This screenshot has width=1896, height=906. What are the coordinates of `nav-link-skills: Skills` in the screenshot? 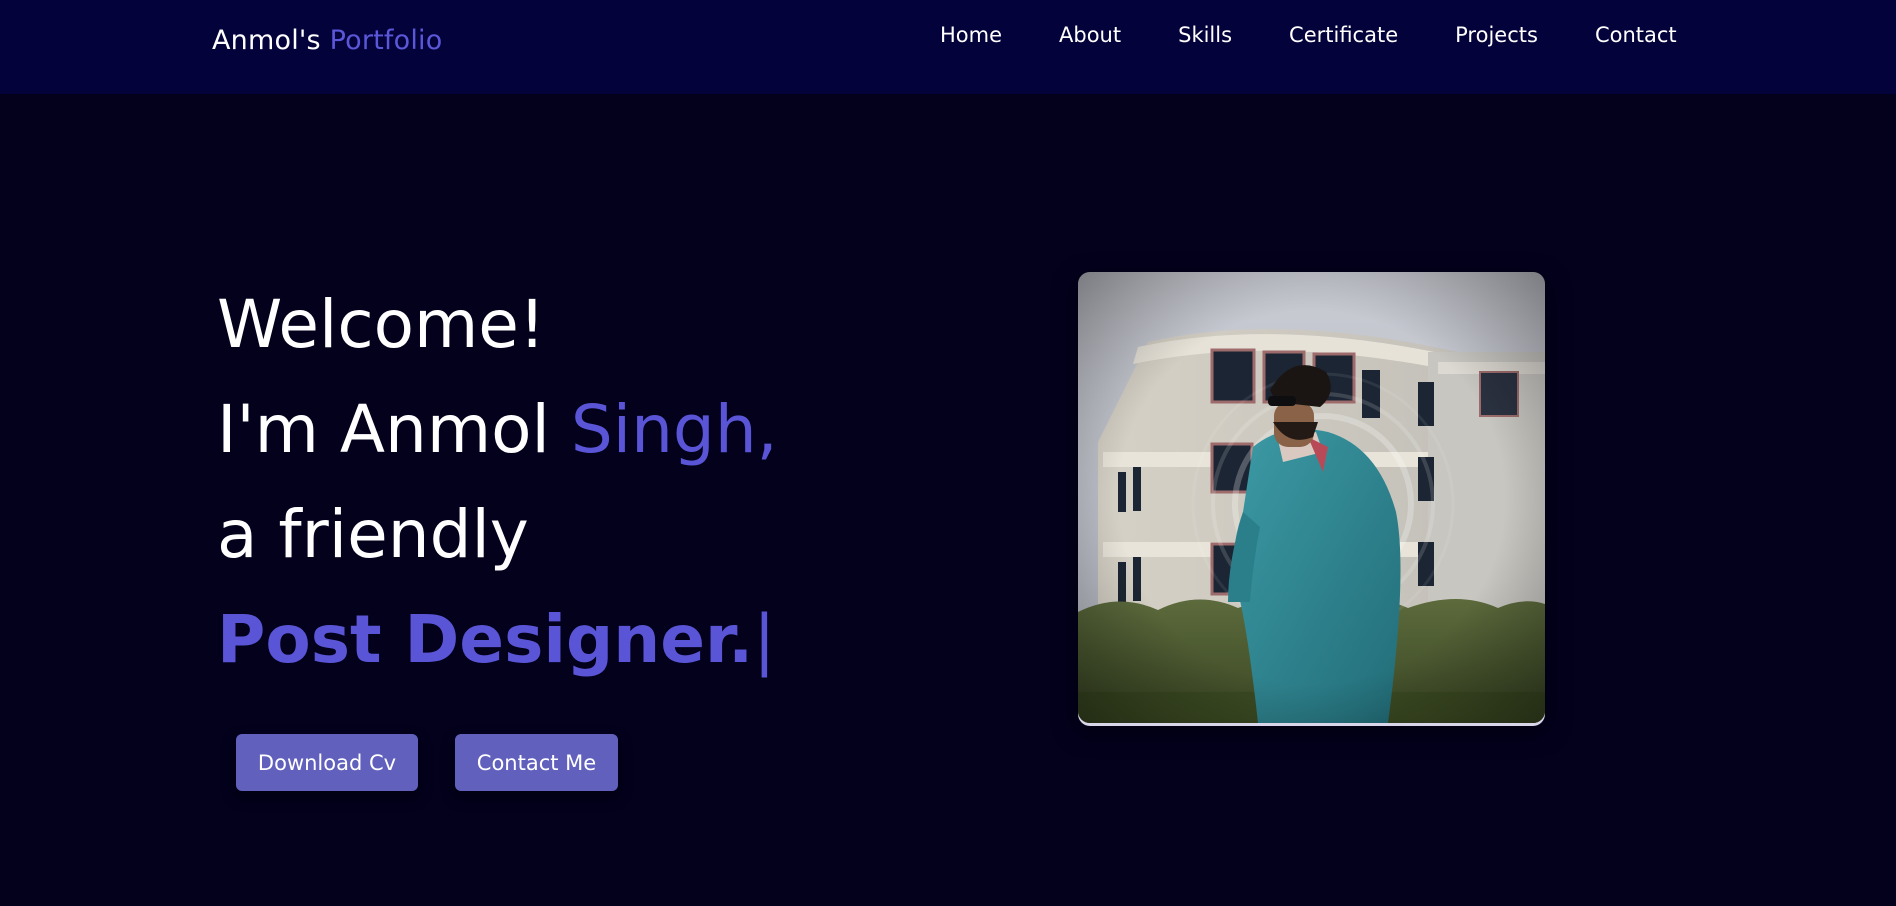 It's located at (1205, 35).